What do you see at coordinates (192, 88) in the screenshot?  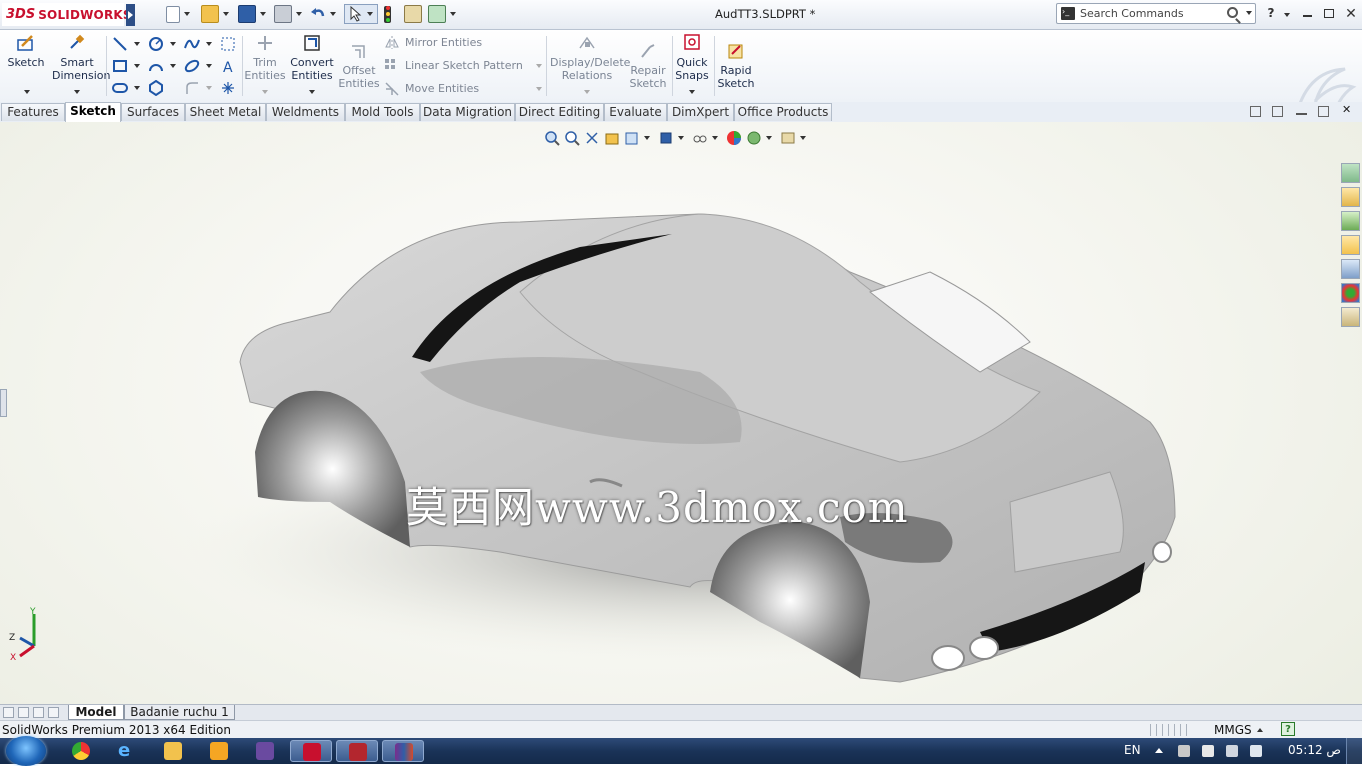 I see `fillet-tool-icon` at bounding box center [192, 88].